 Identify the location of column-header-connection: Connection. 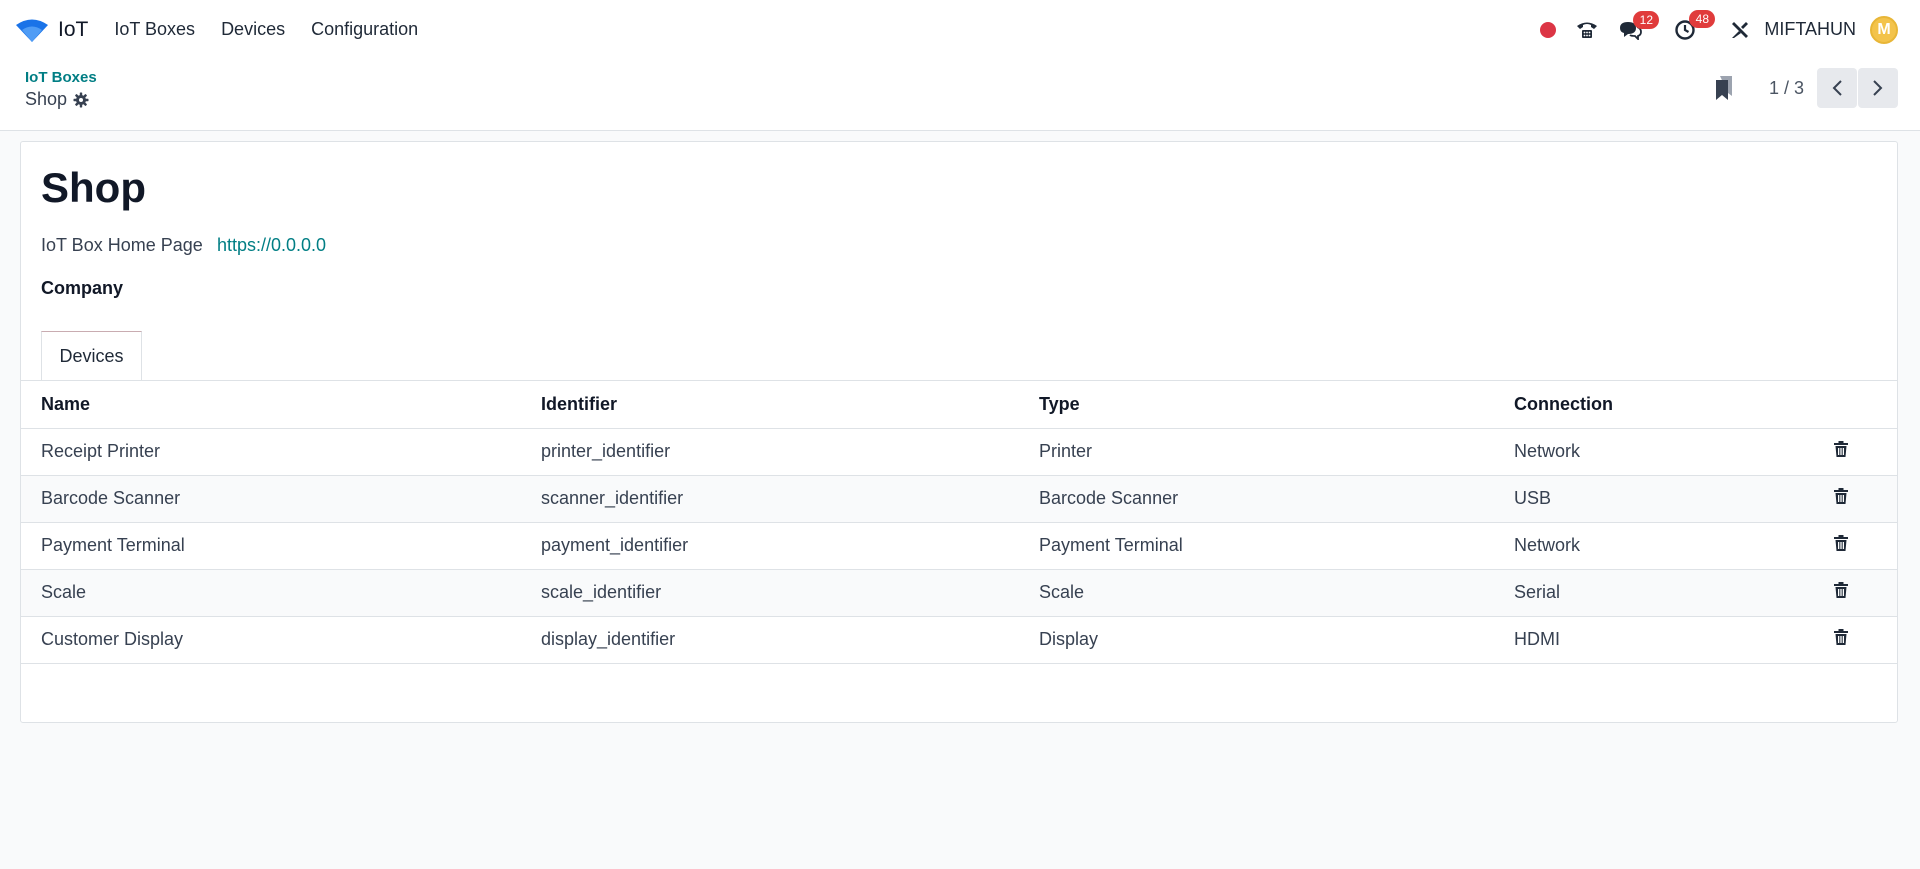
(1674, 405).